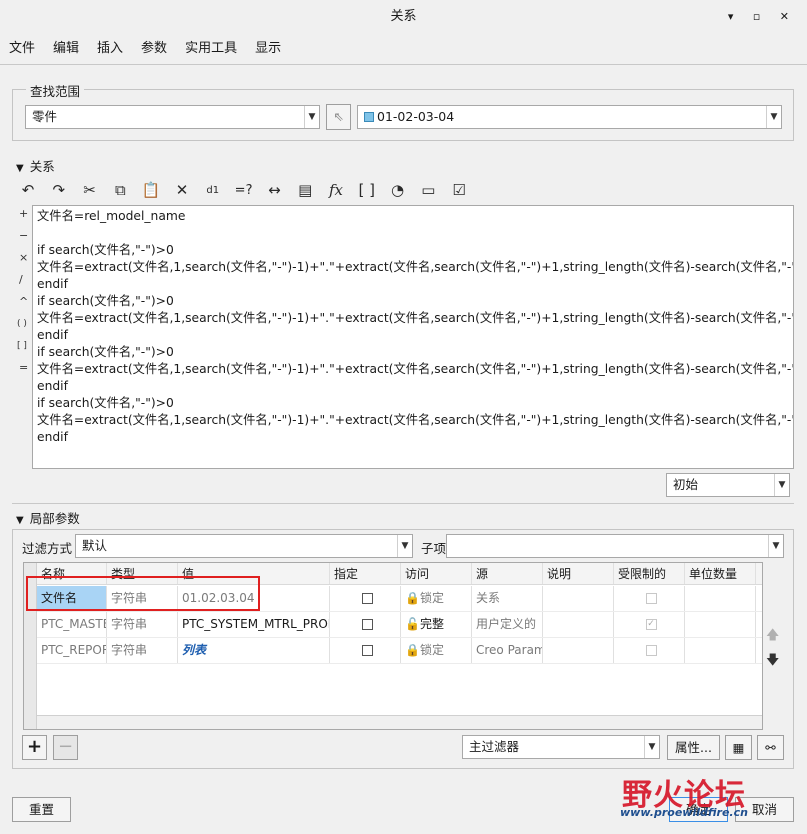 Image resolution: width=807 pixels, height=834 pixels. I want to click on cell-name: PTC_REPORT, so click(72, 650).